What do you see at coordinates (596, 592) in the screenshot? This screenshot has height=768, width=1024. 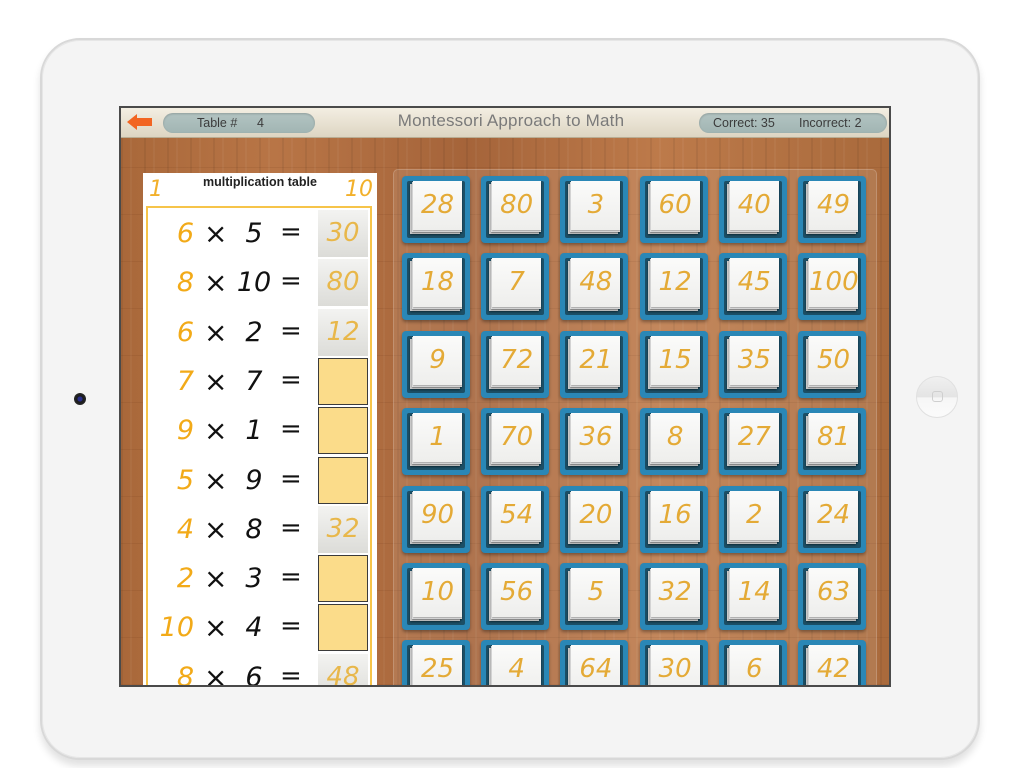 I see `number-card: 5` at bounding box center [596, 592].